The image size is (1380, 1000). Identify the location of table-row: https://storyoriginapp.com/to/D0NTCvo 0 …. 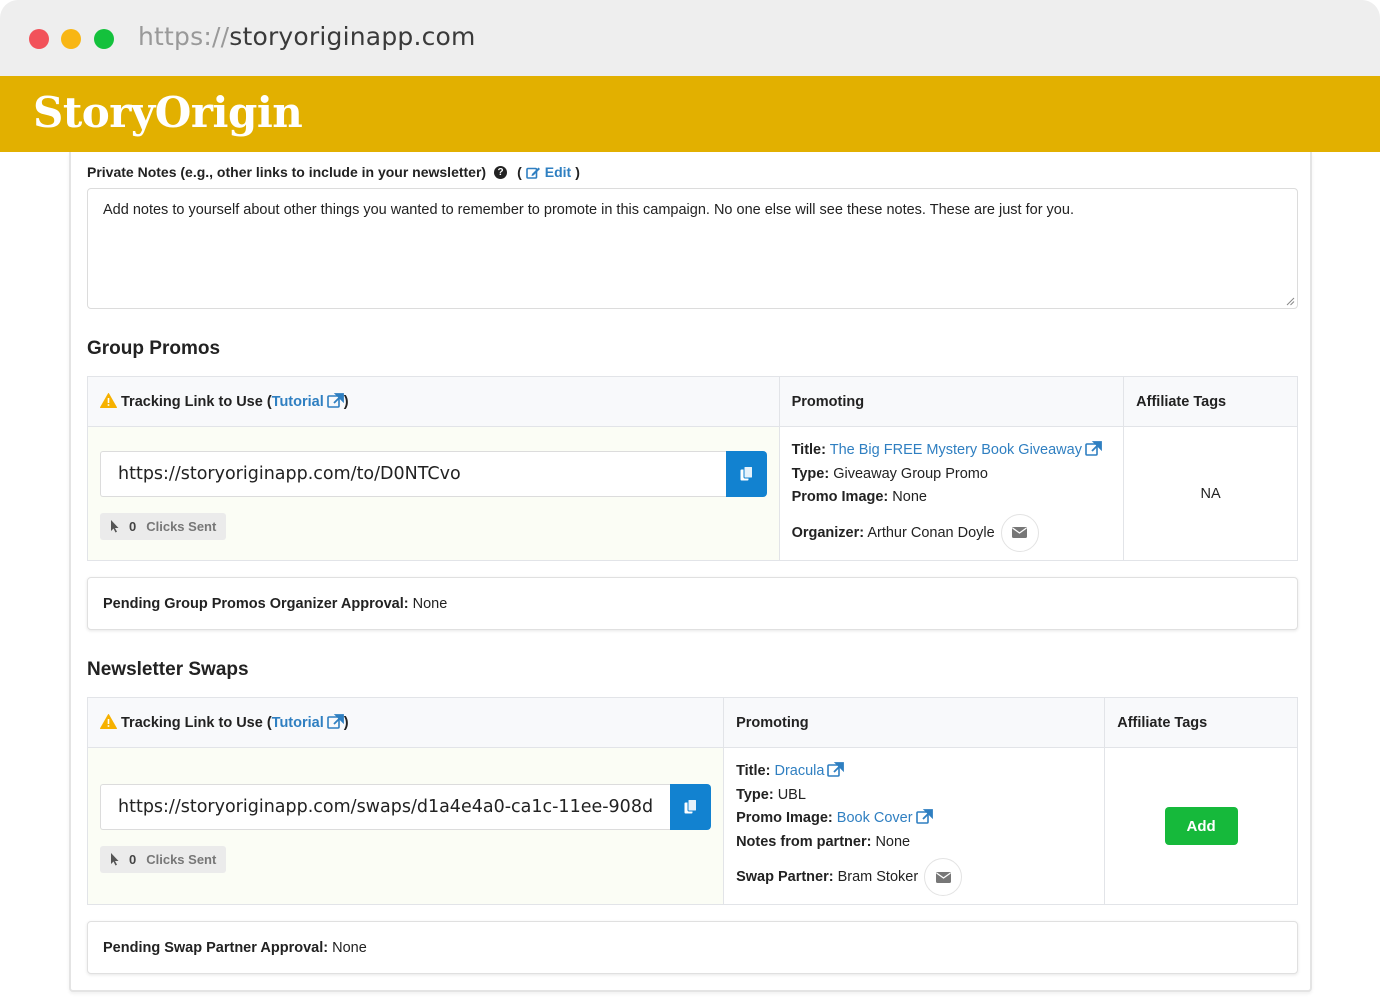
(692, 493).